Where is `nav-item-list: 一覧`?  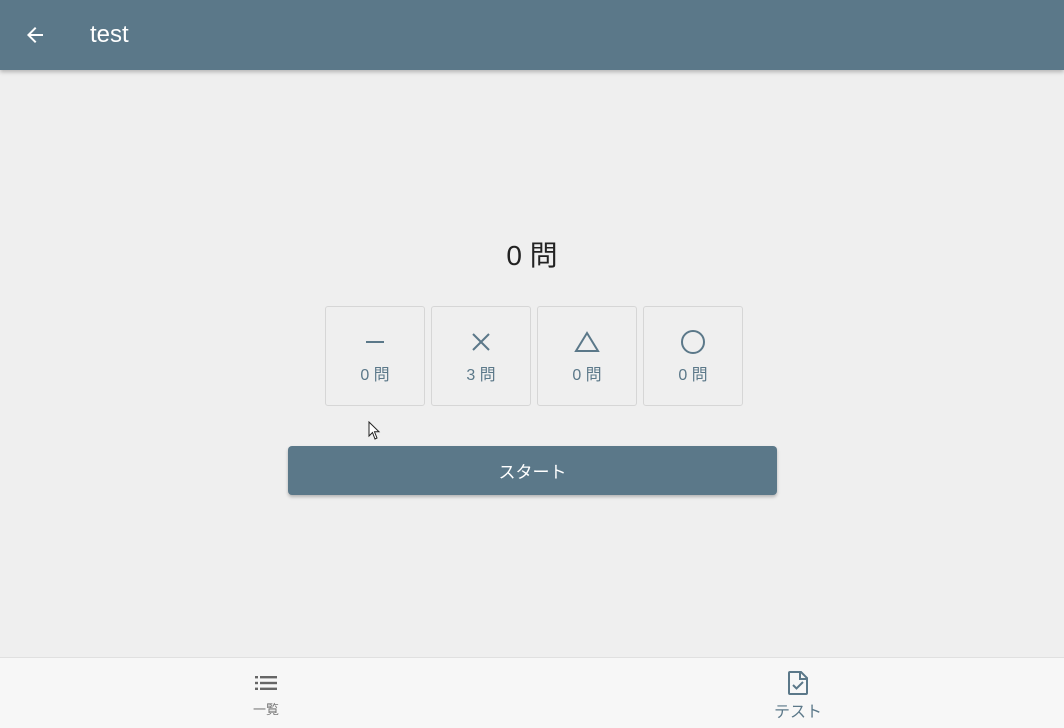 nav-item-list: 一覧 is located at coordinates (266, 693).